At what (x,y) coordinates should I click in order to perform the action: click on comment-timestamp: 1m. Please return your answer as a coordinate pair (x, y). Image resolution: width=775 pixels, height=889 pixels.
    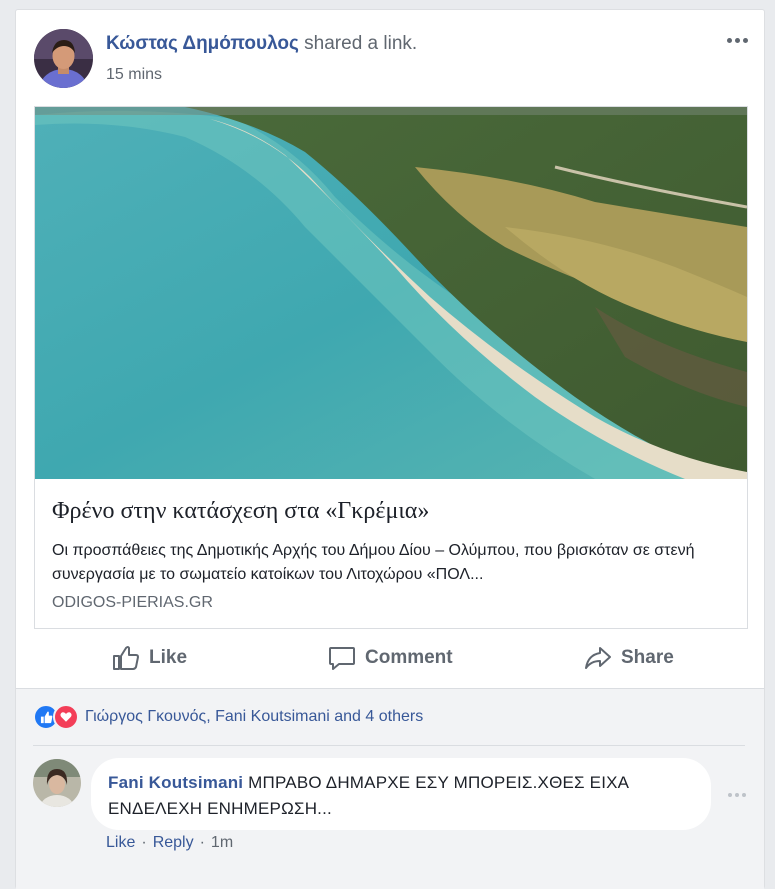
    Looking at the image, I should click on (222, 842).